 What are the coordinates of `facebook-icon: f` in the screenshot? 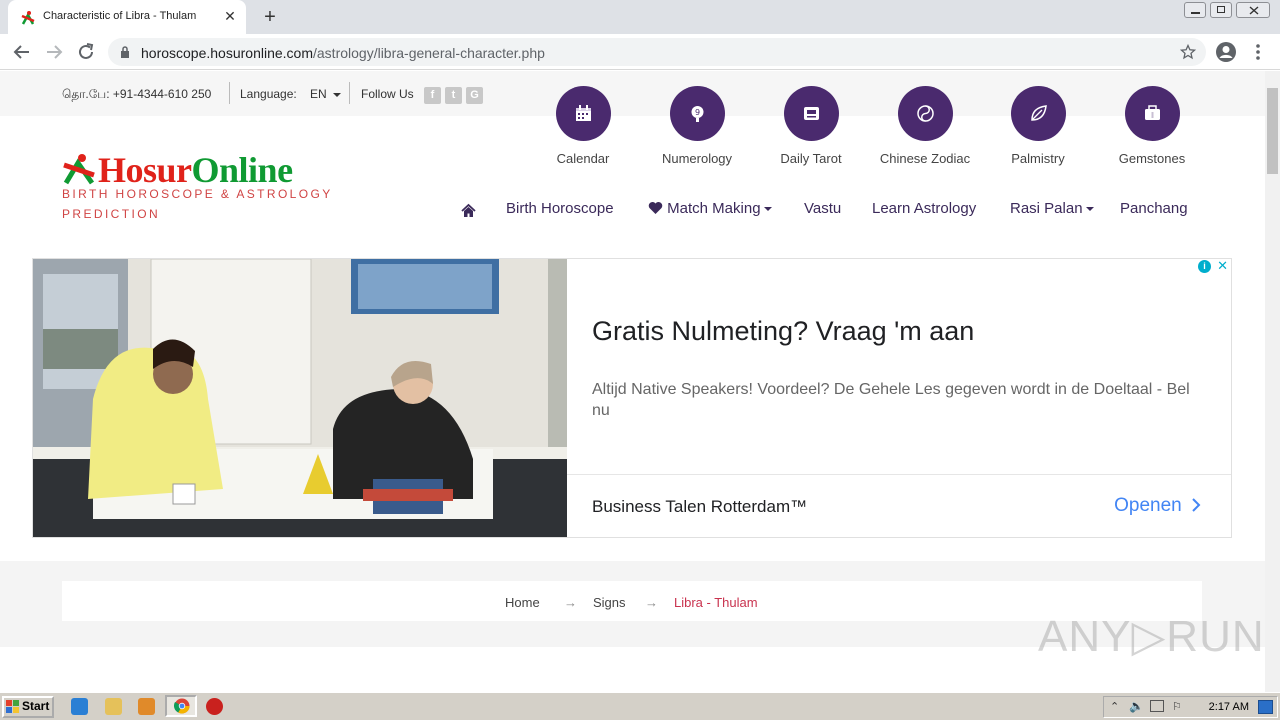 It's located at (432, 95).